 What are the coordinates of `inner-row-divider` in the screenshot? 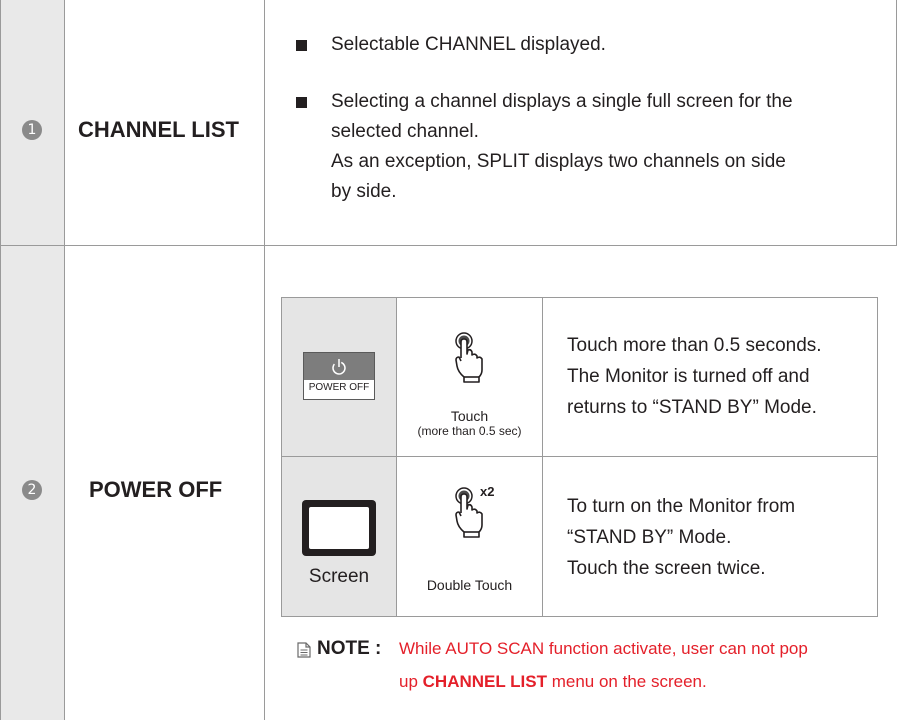 It's located at (579, 456).